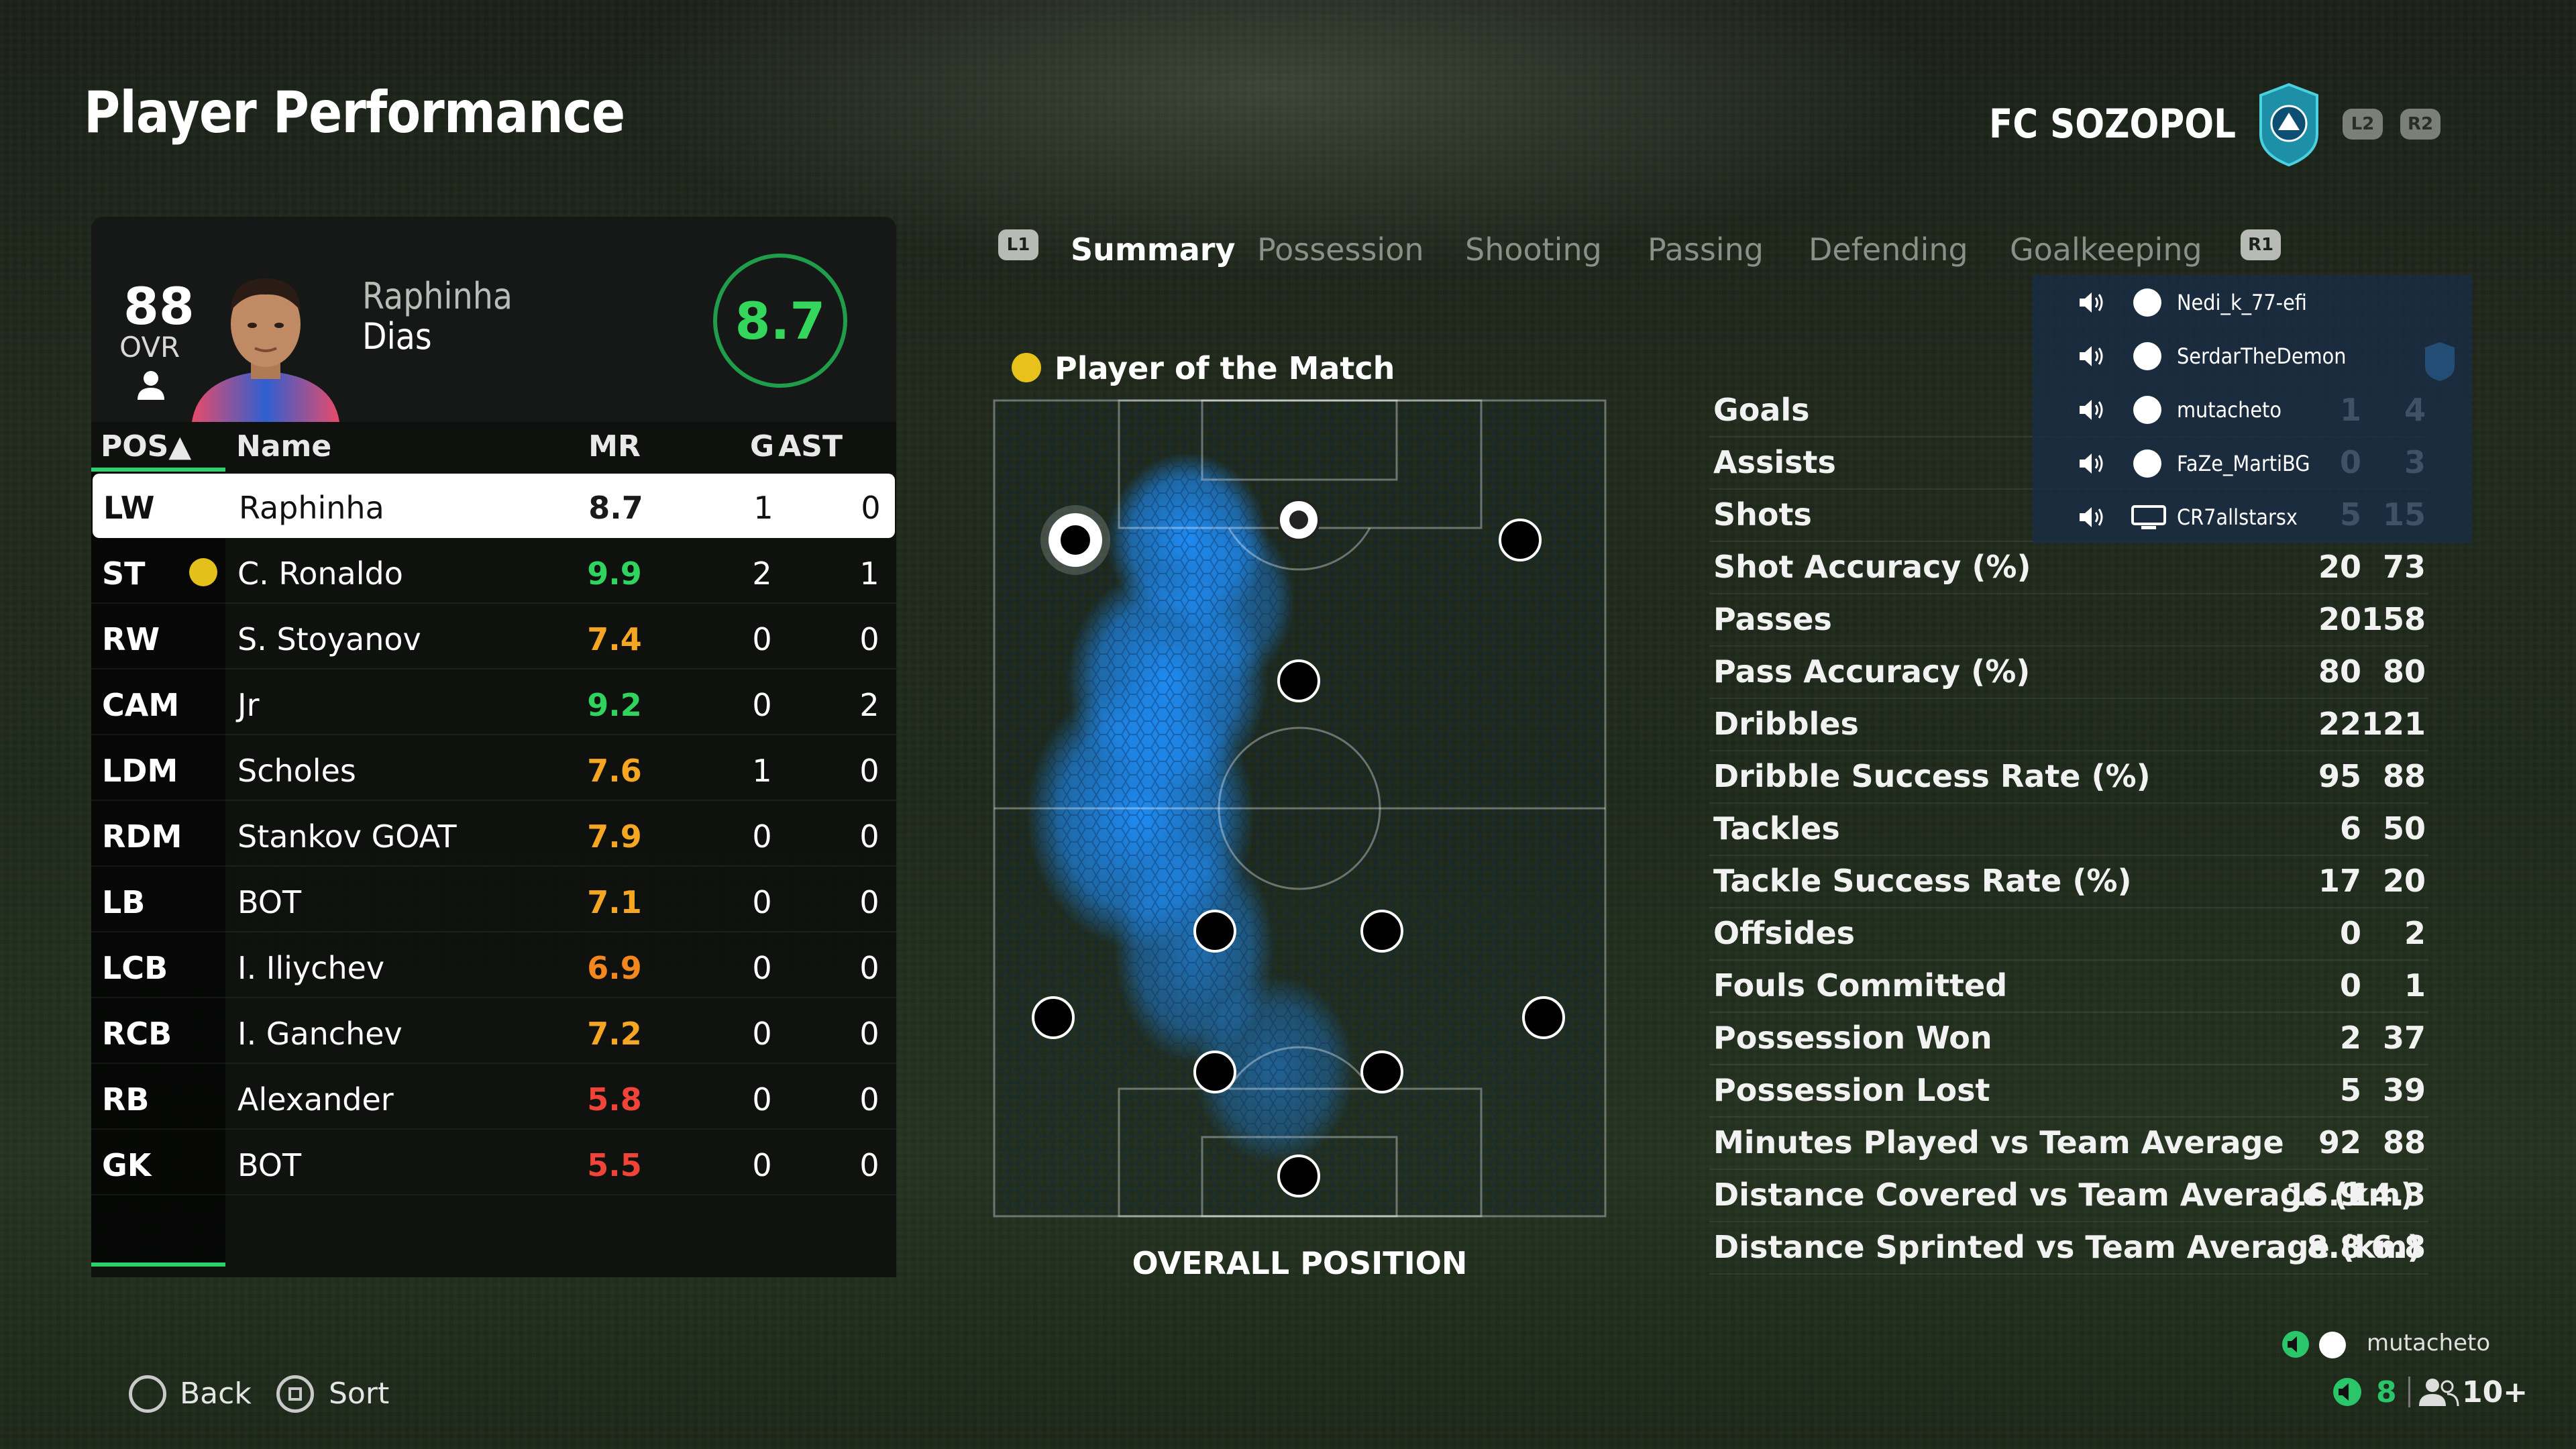 The width and height of the screenshot is (2576, 1449). What do you see at coordinates (493, 637) in the screenshot?
I see `table-row: RW S. Stoyanov 7.4 0 0` at bounding box center [493, 637].